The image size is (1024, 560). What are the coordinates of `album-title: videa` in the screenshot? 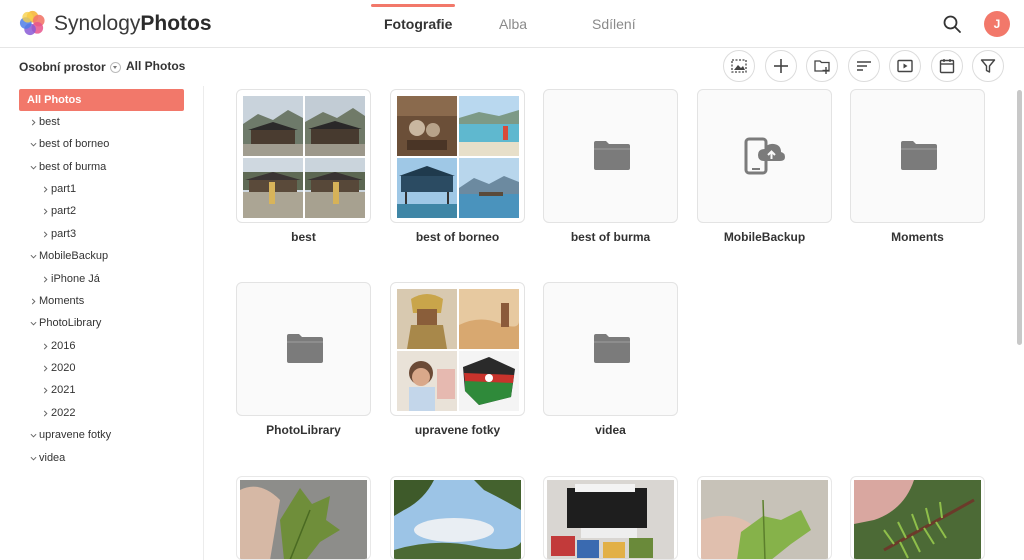 It's located at (610, 430).